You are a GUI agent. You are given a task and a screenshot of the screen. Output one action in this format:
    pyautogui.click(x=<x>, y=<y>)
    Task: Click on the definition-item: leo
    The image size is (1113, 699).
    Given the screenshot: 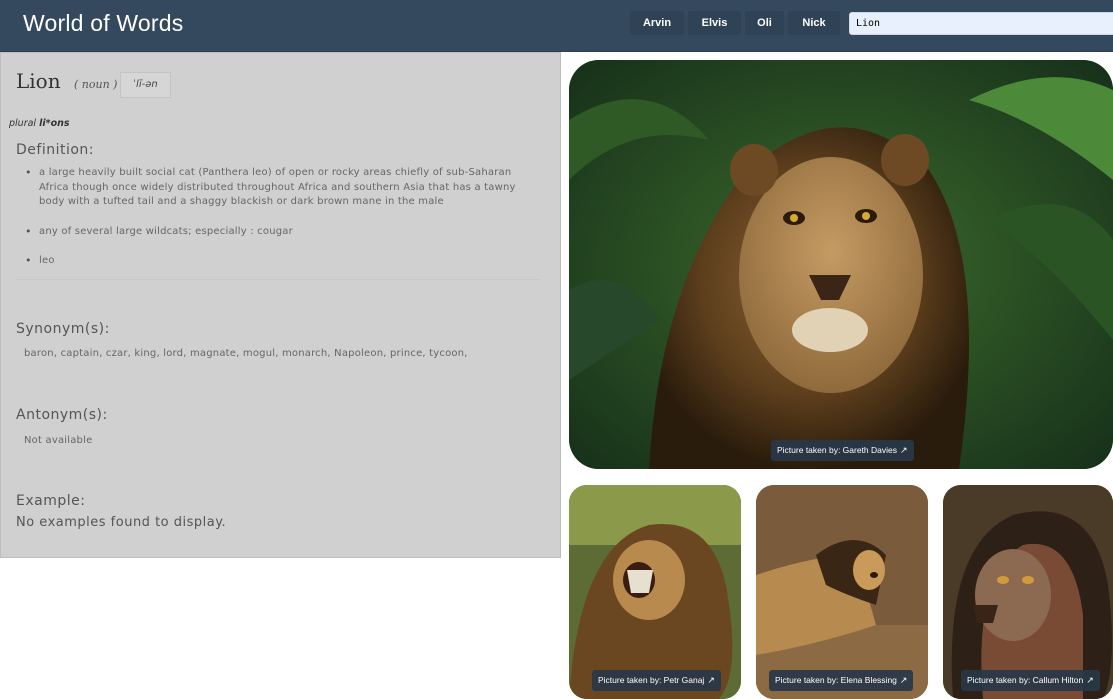 What is the action you would take?
    pyautogui.click(x=283, y=261)
    